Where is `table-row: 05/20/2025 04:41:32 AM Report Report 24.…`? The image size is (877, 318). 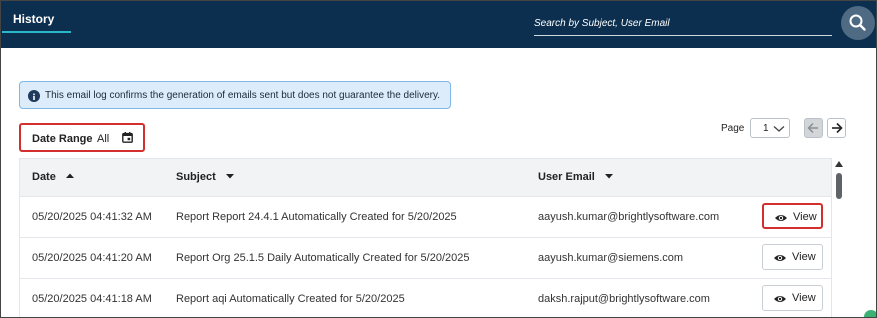 table-row: 05/20/2025 04:41:32 AM Report Report 24.… is located at coordinates (425, 217).